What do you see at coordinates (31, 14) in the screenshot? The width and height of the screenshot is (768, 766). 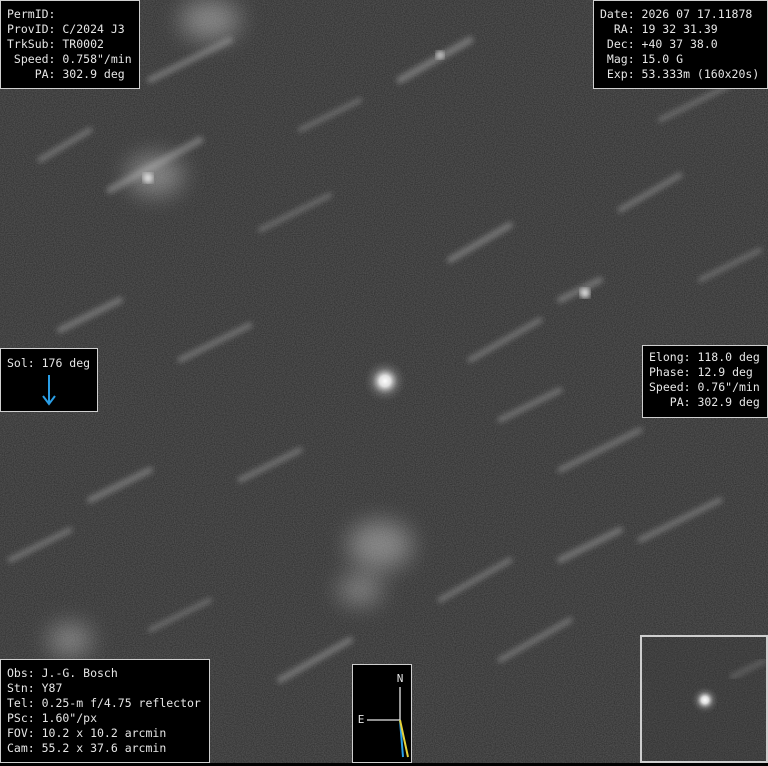 I see `perm-id-line: PermID:` at bounding box center [31, 14].